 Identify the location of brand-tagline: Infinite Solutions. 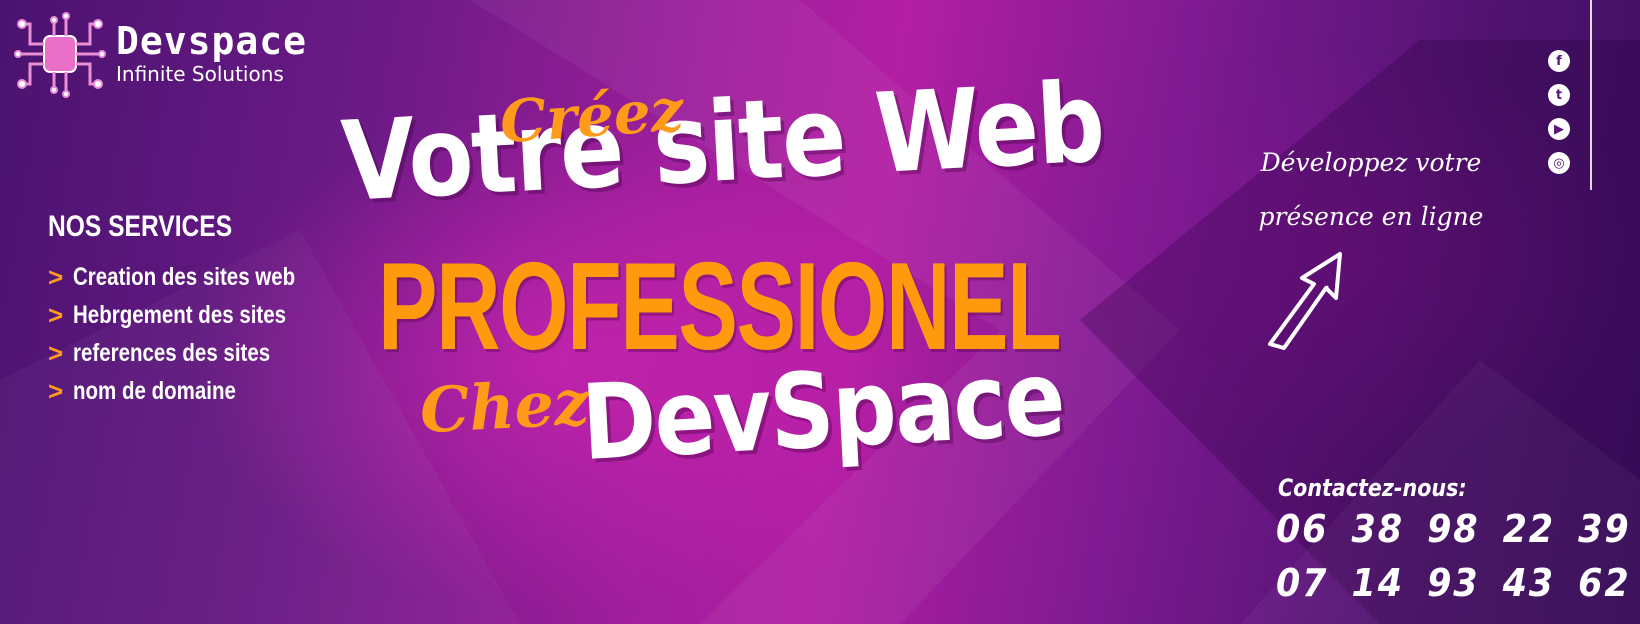
(200, 74).